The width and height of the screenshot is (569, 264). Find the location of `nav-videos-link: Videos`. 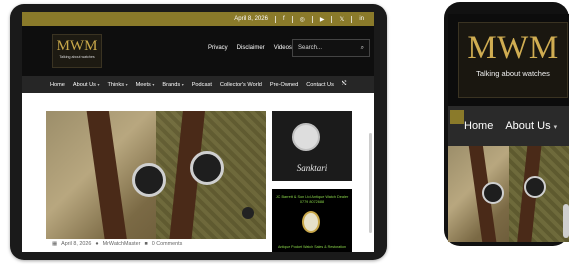

nav-videos-link: Videos is located at coordinates (283, 48).